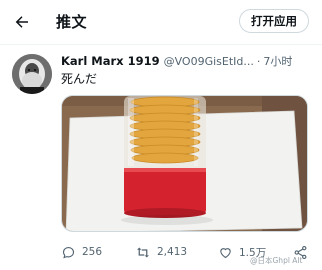  What do you see at coordinates (225, 252) in the screenshot?
I see `heart-icon` at bounding box center [225, 252].